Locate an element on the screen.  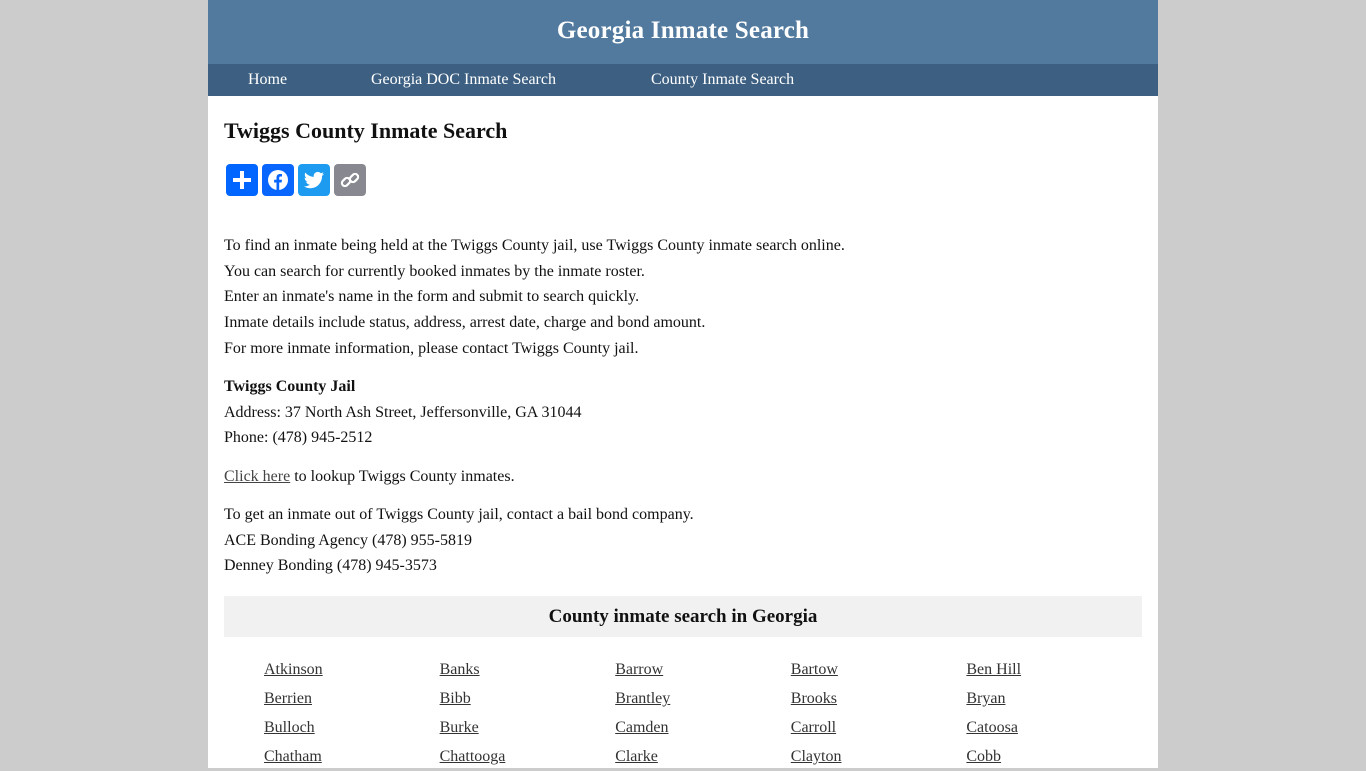
county-link-chatham: Chatham is located at coordinates (293, 756).